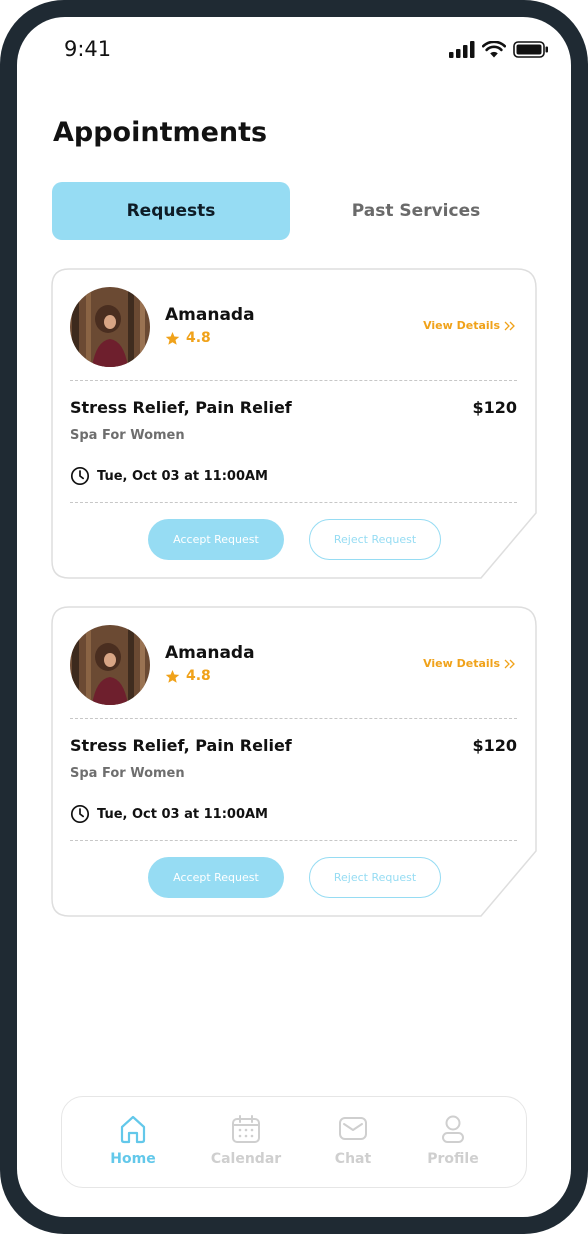 The width and height of the screenshot is (588, 1234). What do you see at coordinates (160, 132) in the screenshot?
I see `page-title: Appointments` at bounding box center [160, 132].